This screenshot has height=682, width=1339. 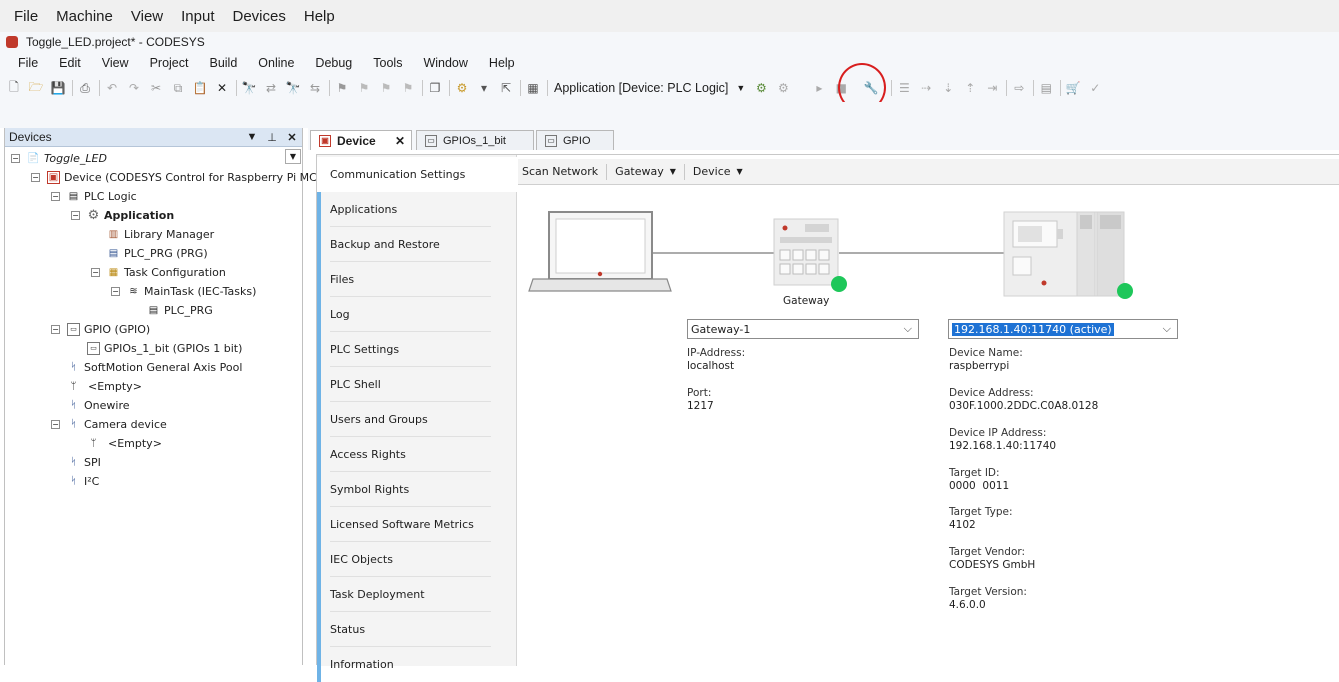 What do you see at coordinates (417, 279) in the screenshot?
I see `nav-files: Files` at bounding box center [417, 279].